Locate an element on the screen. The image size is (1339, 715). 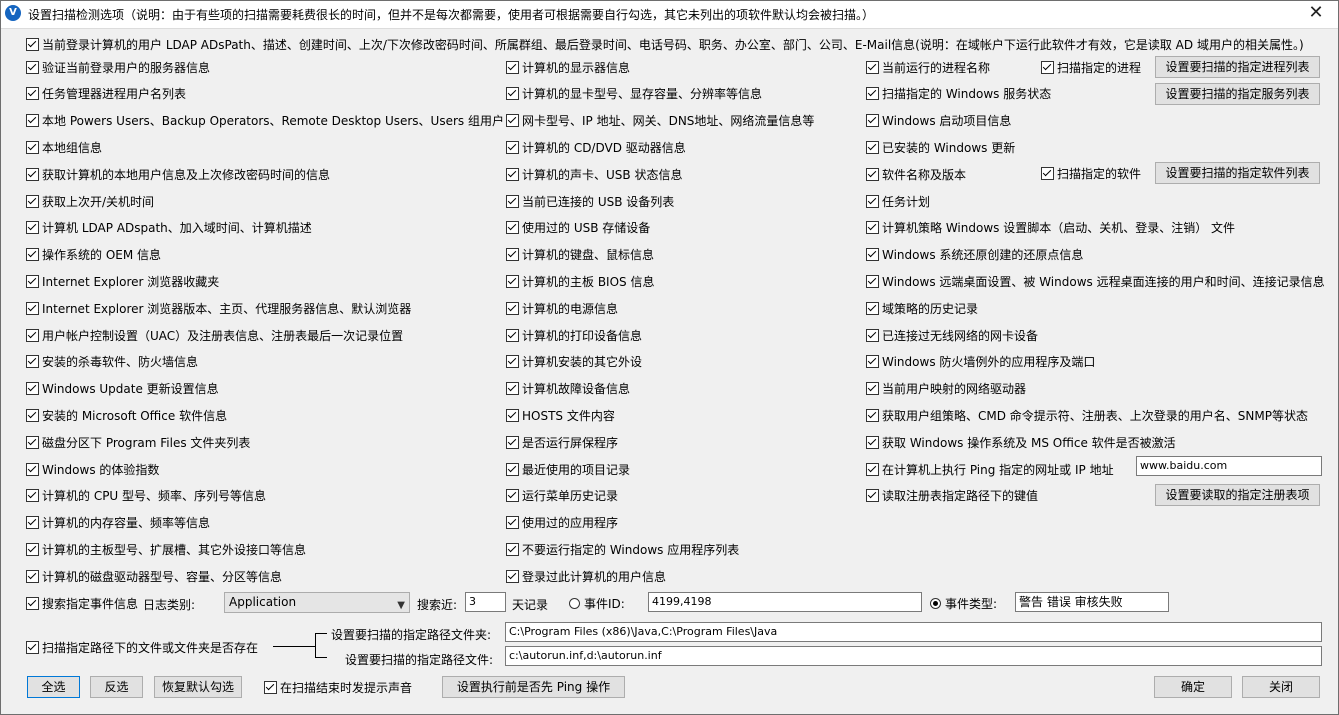
col2-option-6: 当前已连接的 USB 设备列表 is located at coordinates (590, 201).